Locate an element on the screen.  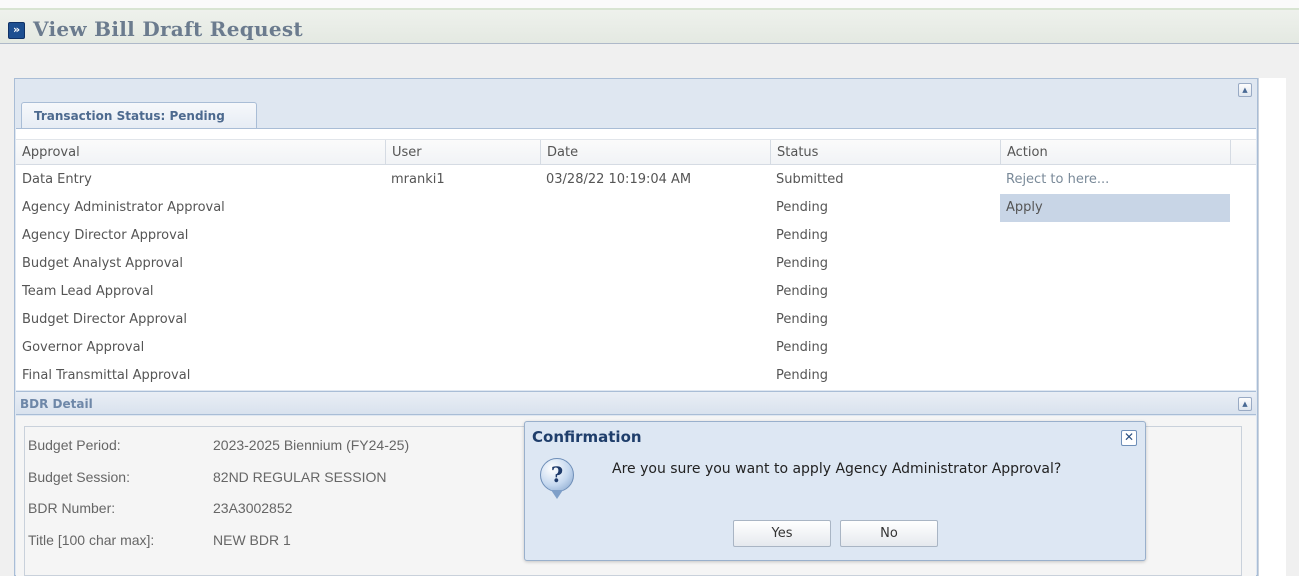
budget-session-value: 82ND REGULAR SESSION is located at coordinates (300, 477).